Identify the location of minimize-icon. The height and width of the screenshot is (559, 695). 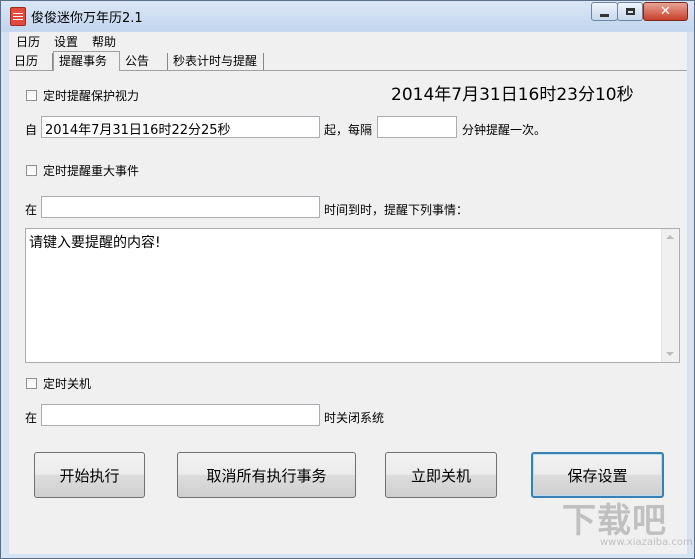
(604, 15).